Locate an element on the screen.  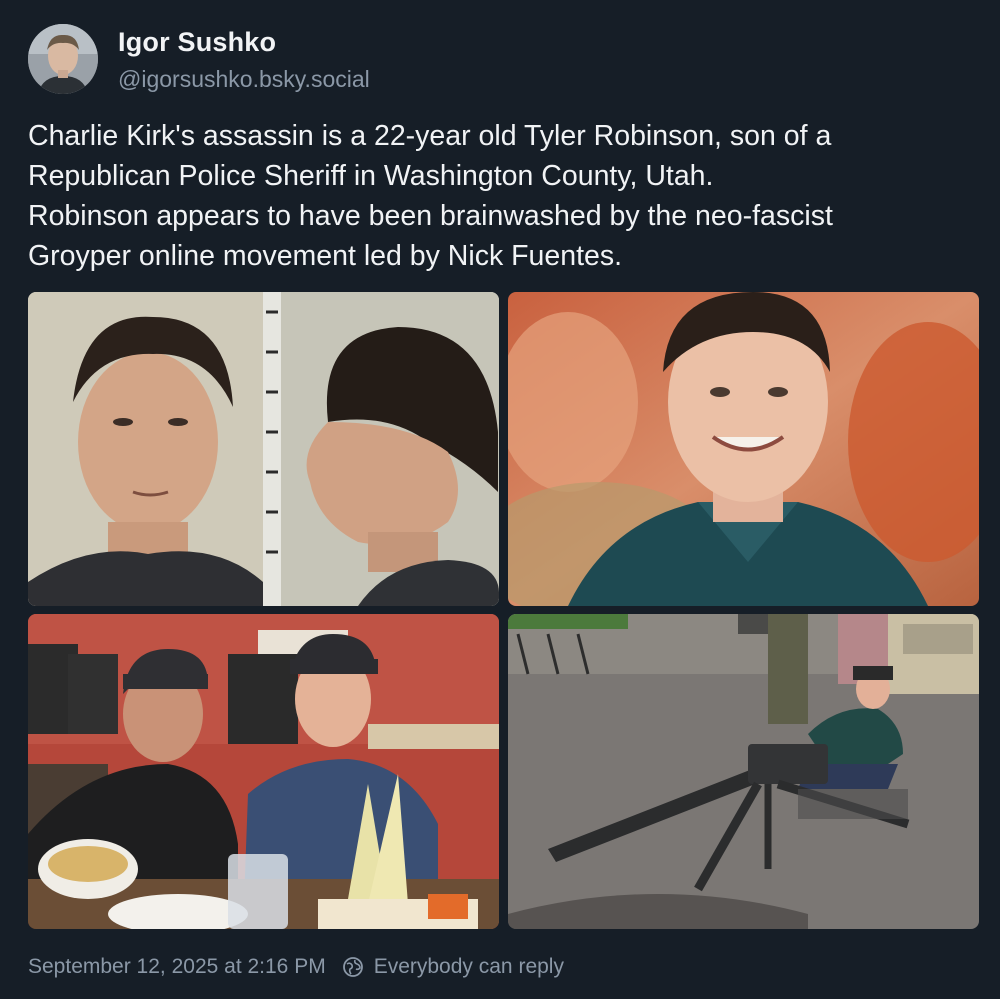
photo-machine-gun-icon is located at coordinates (743, 771).